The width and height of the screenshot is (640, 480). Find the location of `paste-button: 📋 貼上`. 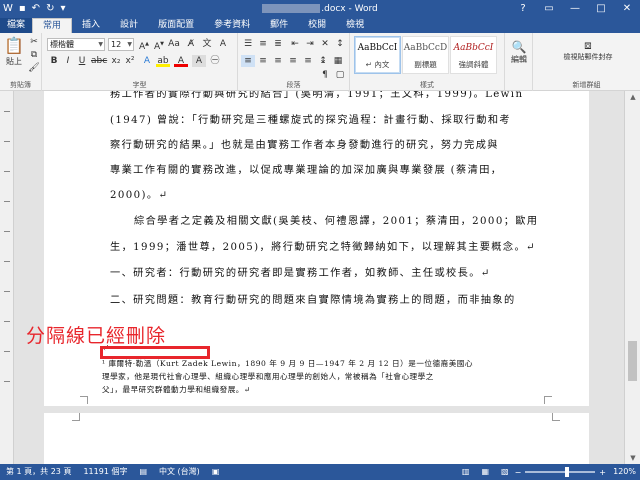

paste-button: 📋 貼上 is located at coordinates (14, 55).